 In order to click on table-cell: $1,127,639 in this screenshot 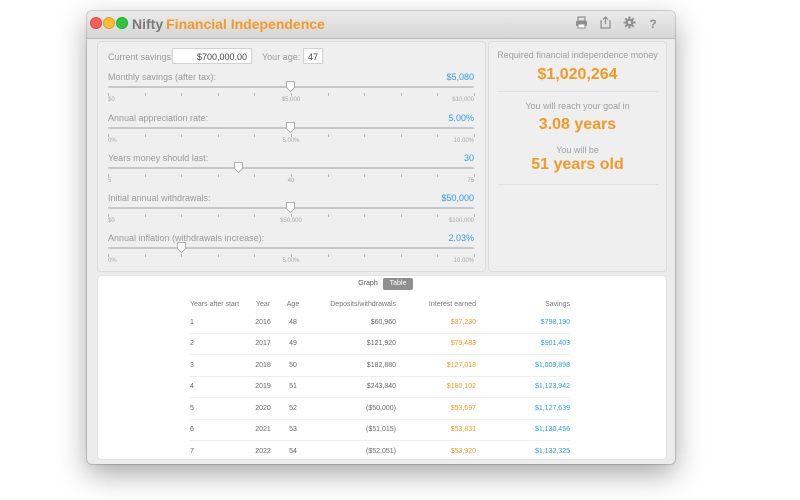, I will do `click(523, 408)`.